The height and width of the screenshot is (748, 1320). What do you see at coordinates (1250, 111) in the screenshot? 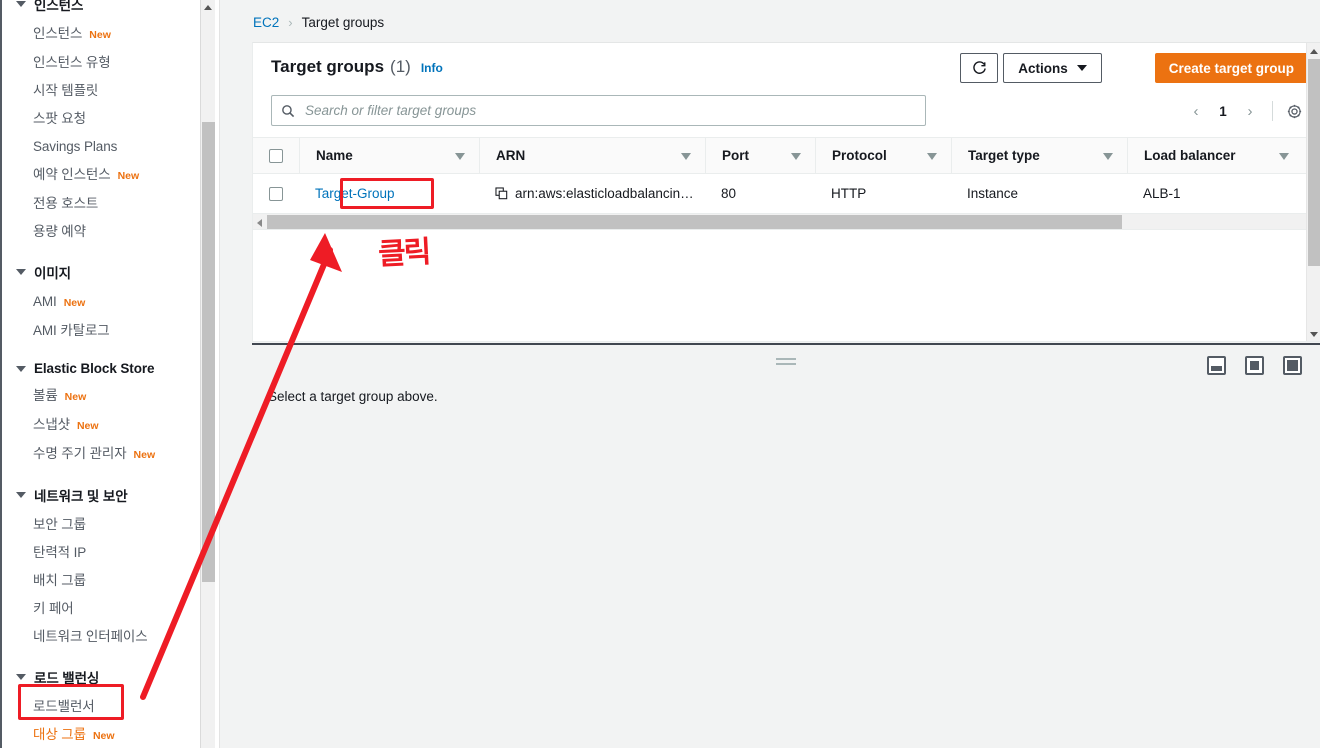
I see `pagination-next-button: ›` at bounding box center [1250, 111].